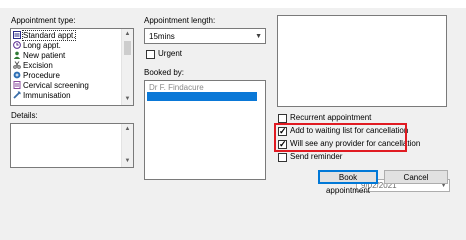  Describe the element at coordinates (43, 20) in the screenshot. I see `appointment-type-label: Appointment type:` at that location.